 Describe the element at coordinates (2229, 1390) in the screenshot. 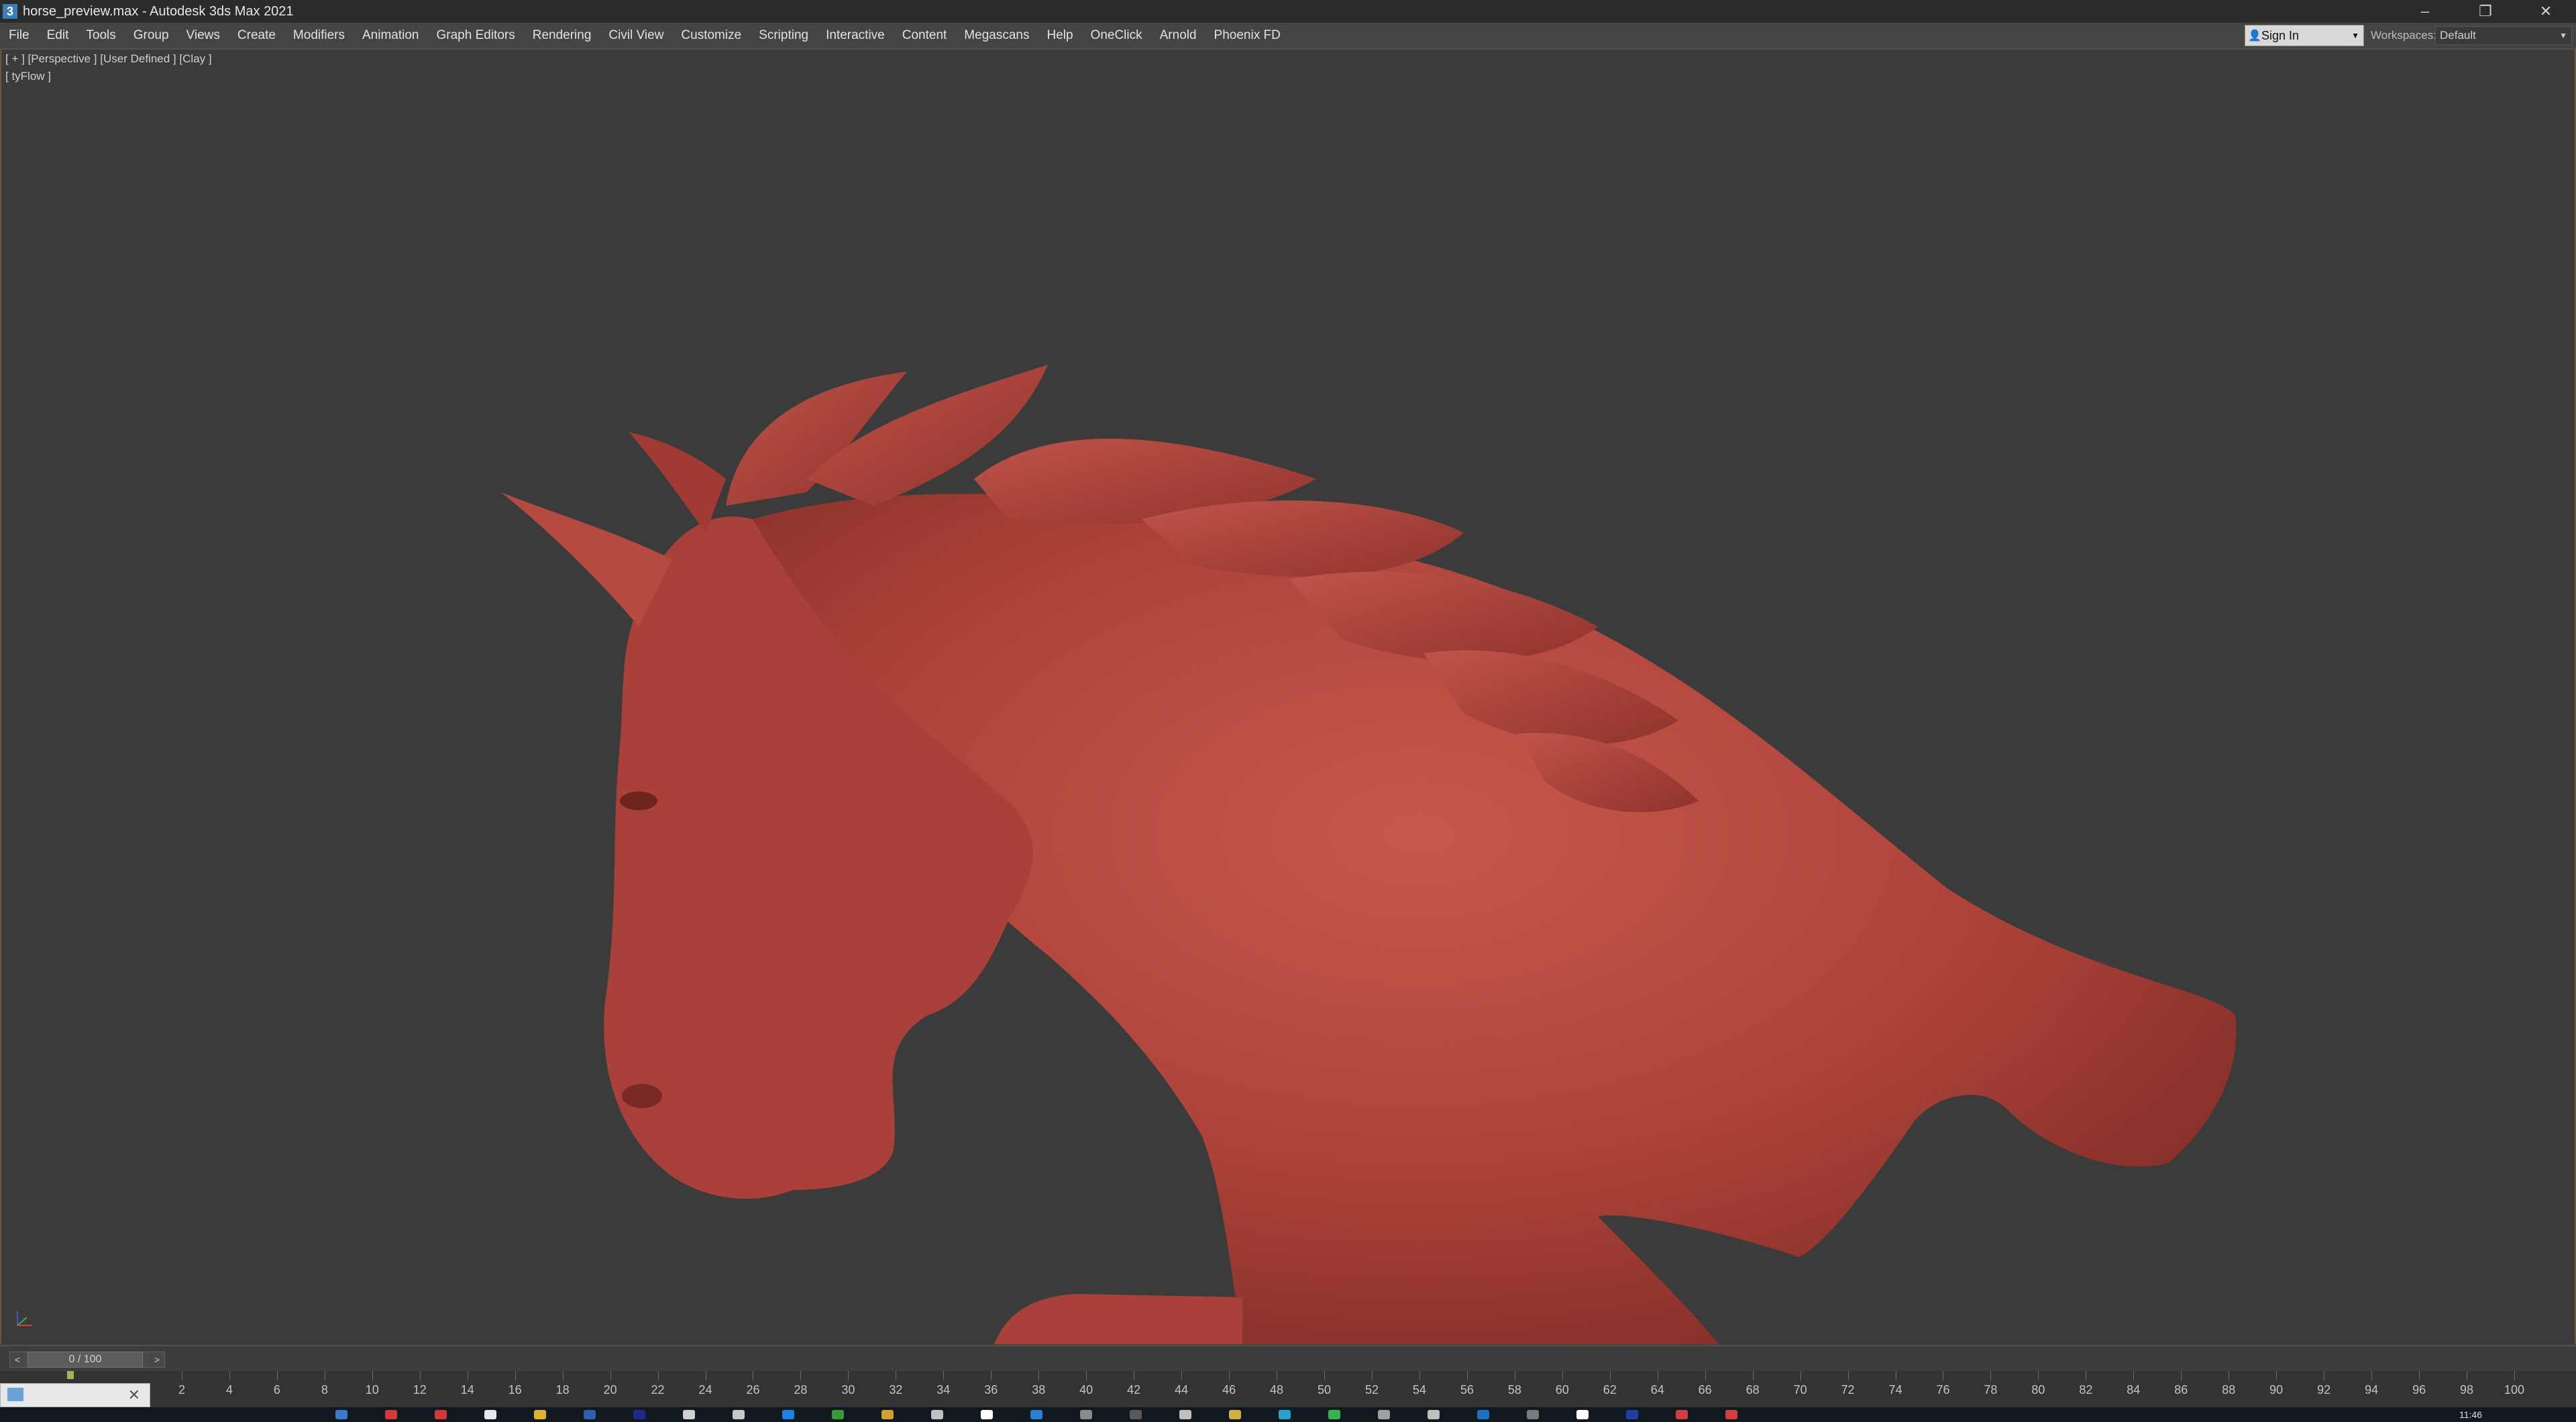

I see `frame-tick-label: 88` at that location.